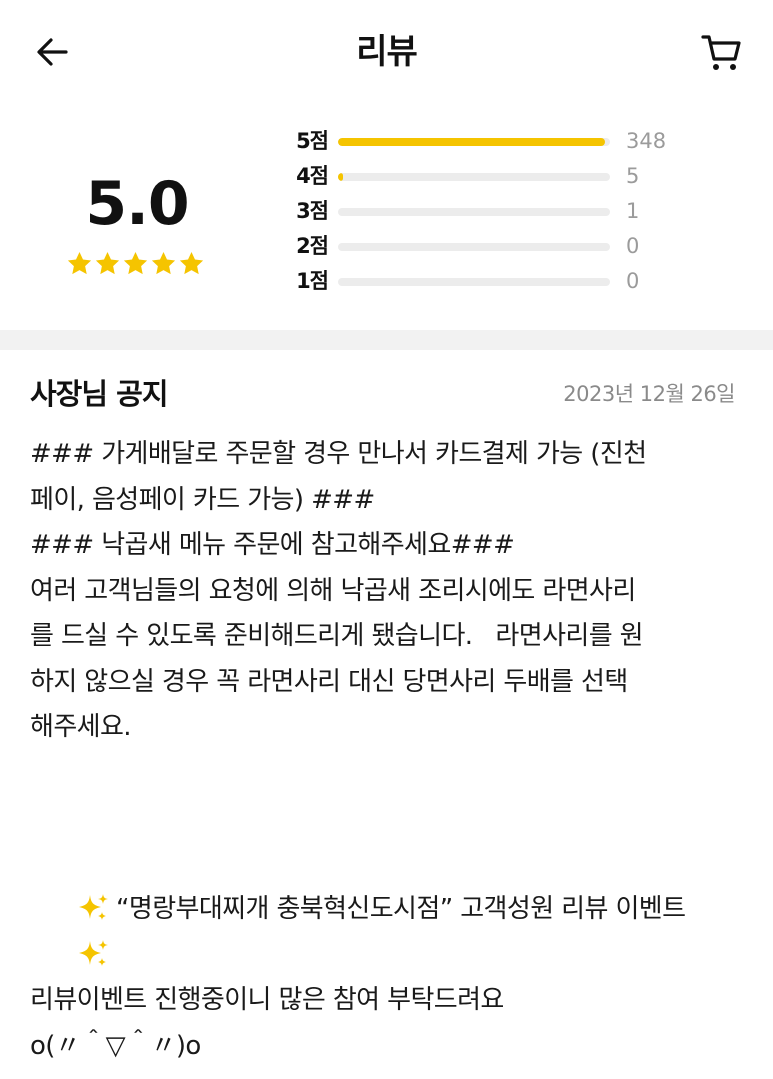 Image resolution: width=773 pixels, height=1079 pixels. Describe the element at coordinates (115, 1045) in the screenshot. I see `notice-line: o(〃＾▽＾〃)o` at that location.